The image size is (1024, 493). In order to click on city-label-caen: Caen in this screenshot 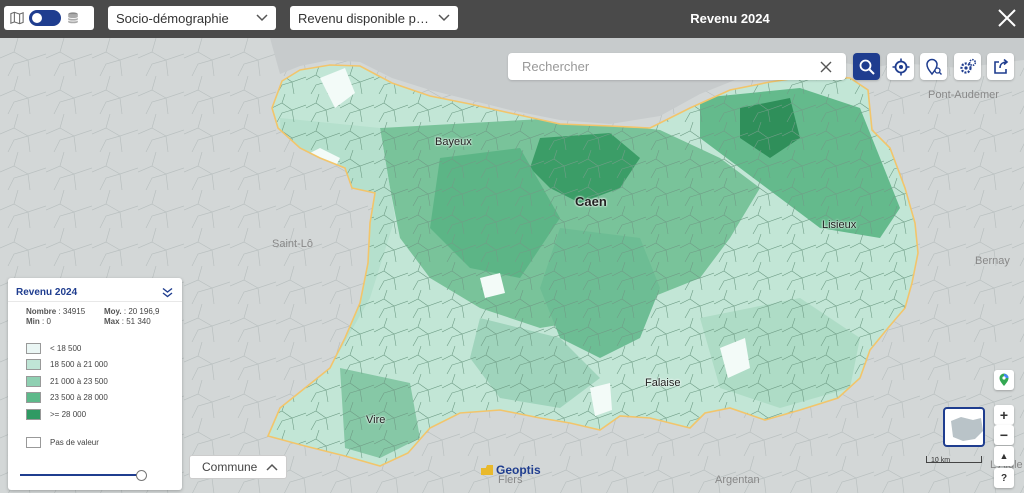, I will do `click(591, 201)`.